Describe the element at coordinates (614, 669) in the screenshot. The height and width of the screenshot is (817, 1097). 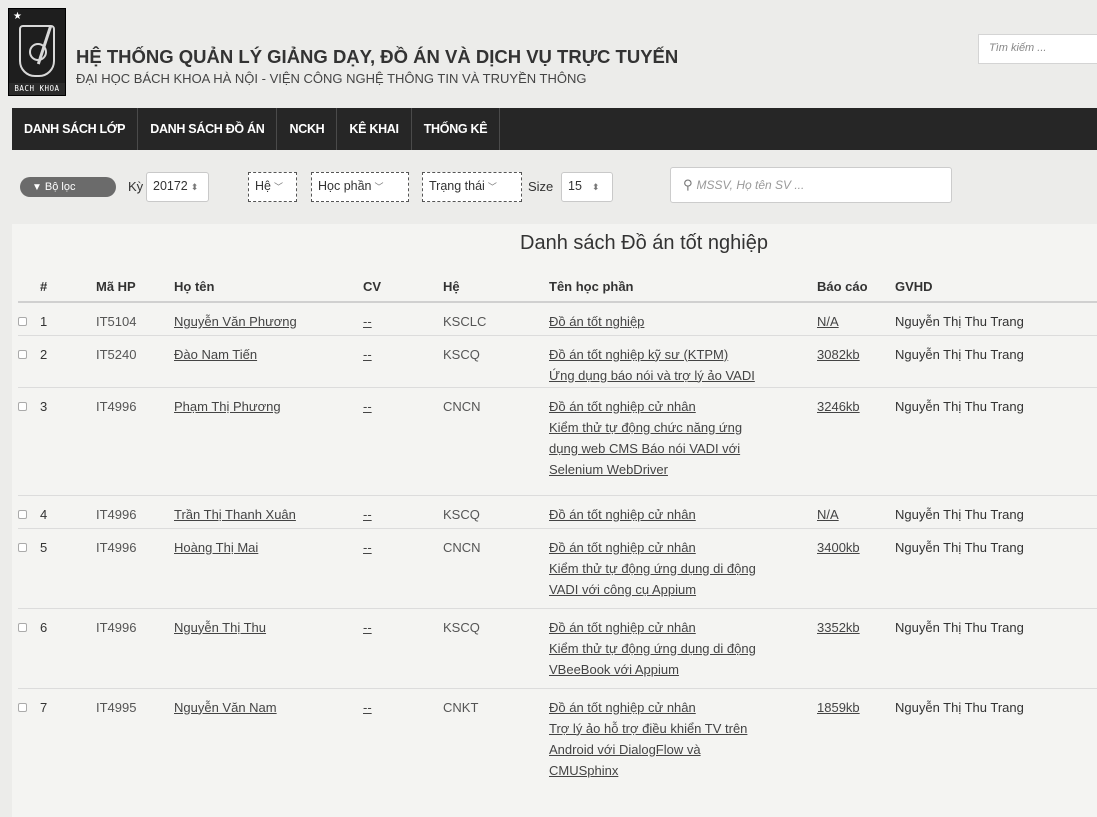
I see `ten-hoc-phan-line: VBeeBook với Appium` at that location.